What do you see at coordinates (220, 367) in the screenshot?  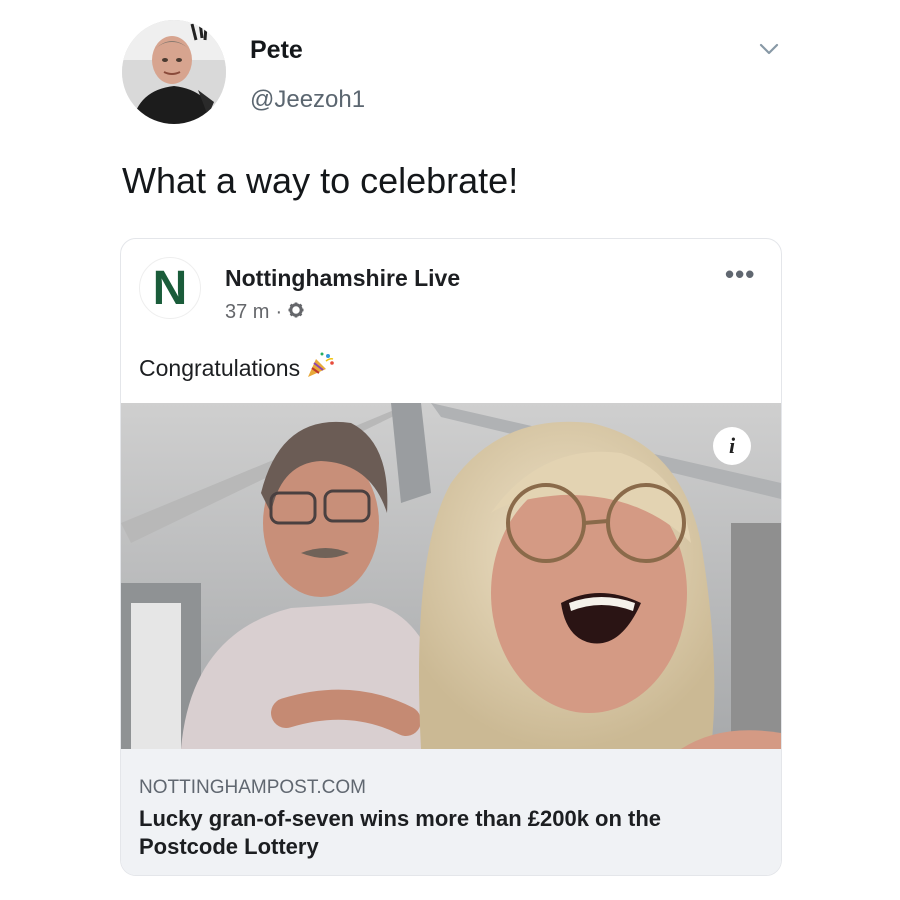 I see `post-text-content: Congratulations` at bounding box center [220, 367].